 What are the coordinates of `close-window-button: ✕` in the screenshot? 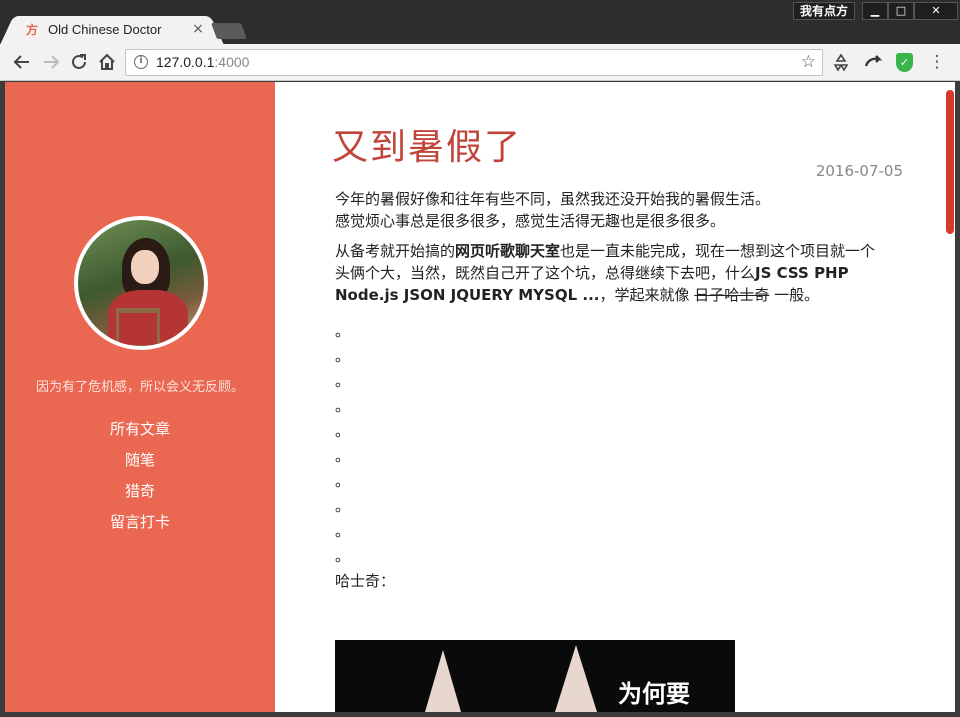 It's located at (936, 11).